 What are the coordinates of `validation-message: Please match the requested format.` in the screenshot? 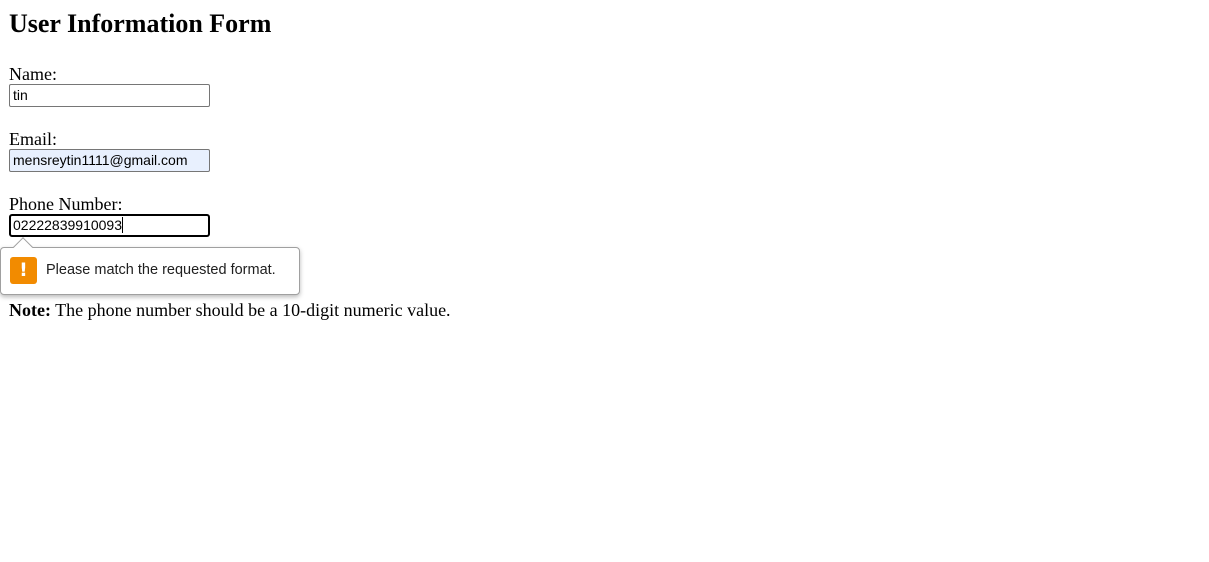 It's located at (161, 270).